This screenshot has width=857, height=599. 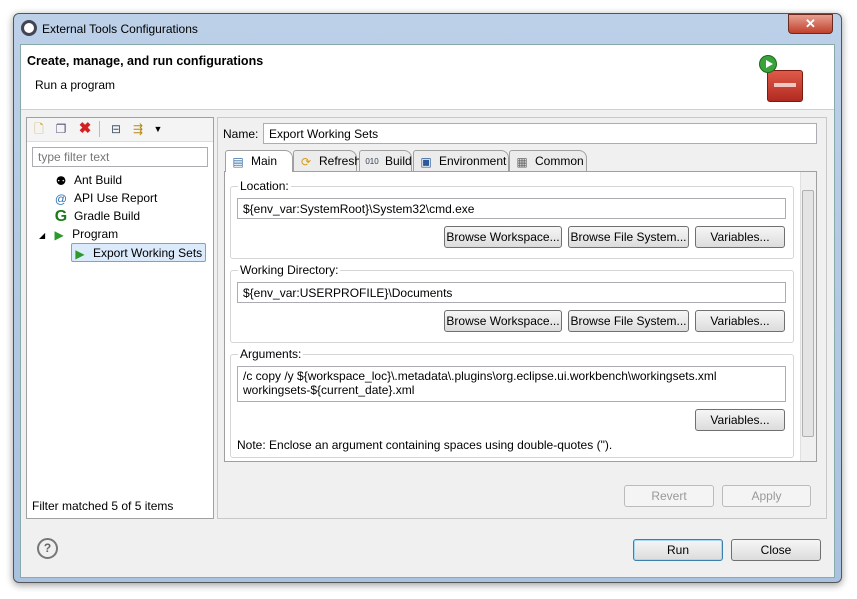 What do you see at coordinates (559, 161) in the screenshot?
I see `tab-label: Common` at bounding box center [559, 161].